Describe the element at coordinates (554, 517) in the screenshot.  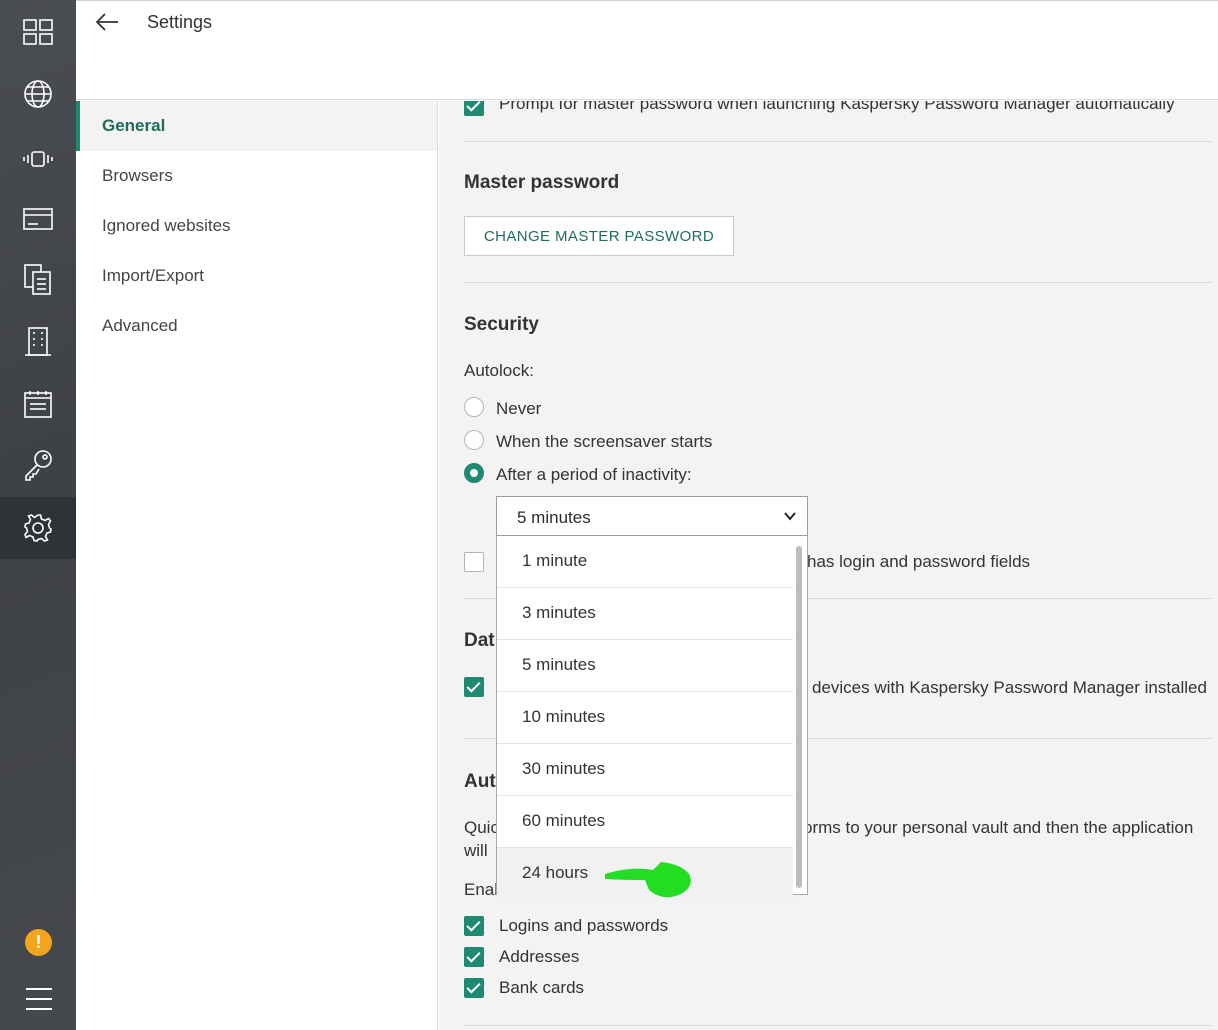
I see `select-value: 5 minutes` at that location.